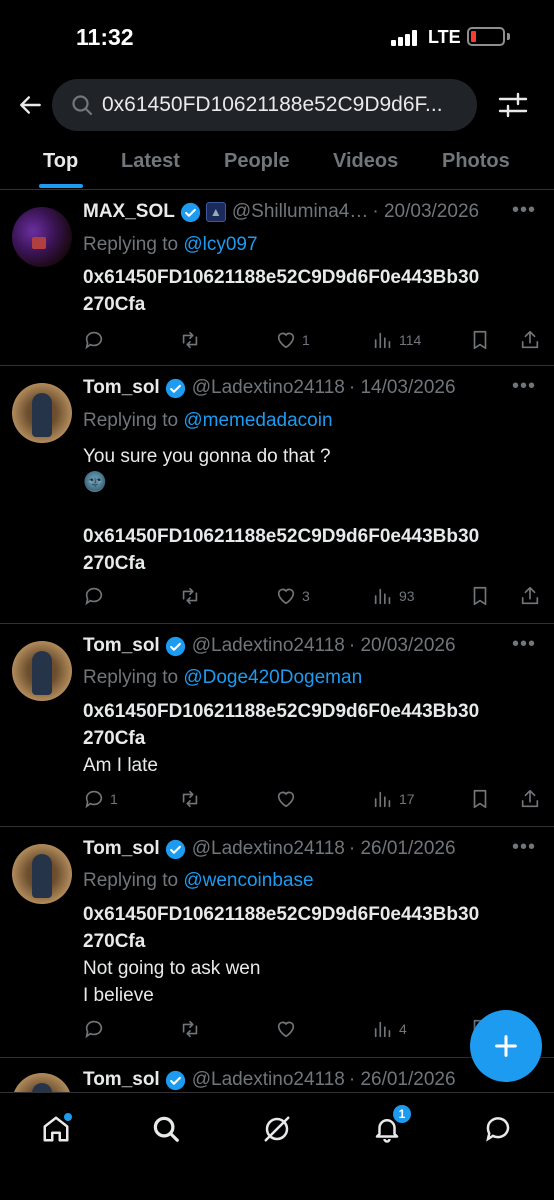 This screenshot has height=1200, width=554. What do you see at coordinates (306, 596) in the screenshot?
I see `like-count: 3` at bounding box center [306, 596].